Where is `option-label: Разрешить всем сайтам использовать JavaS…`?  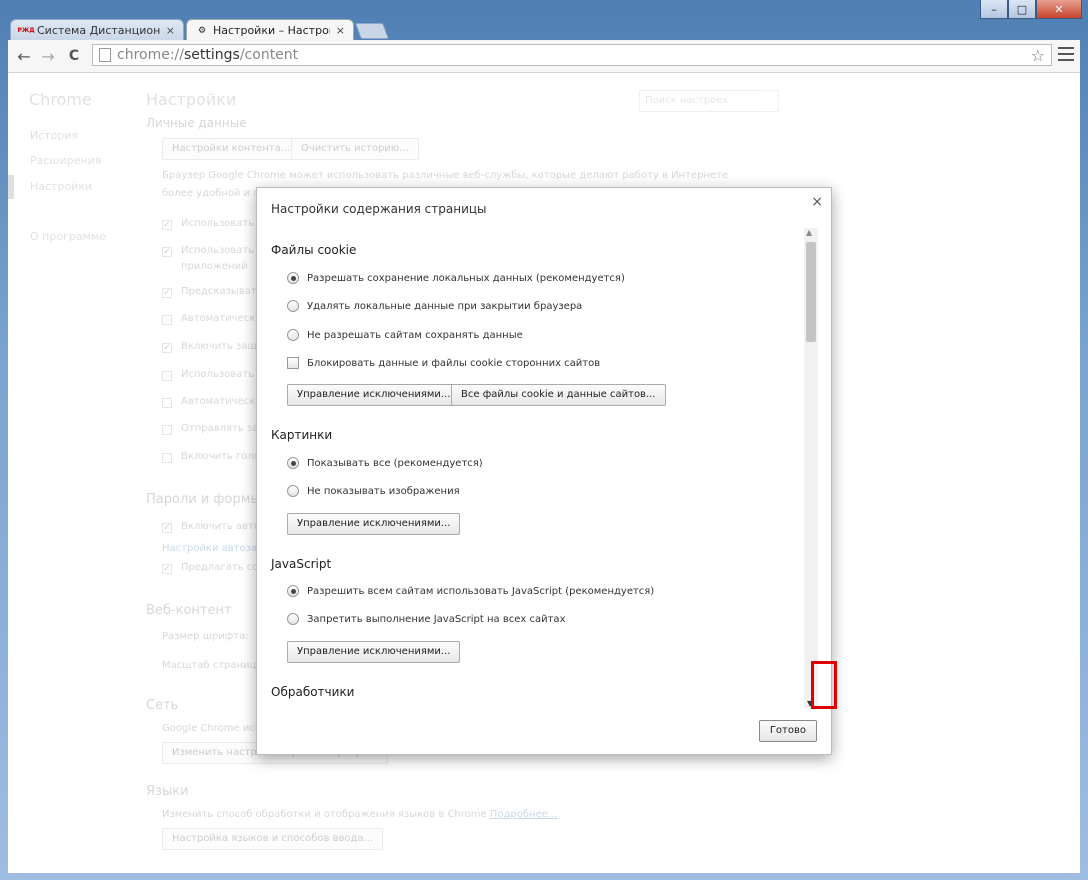
option-label: Разрешить всем сайтам использовать JavaS… is located at coordinates (481, 591).